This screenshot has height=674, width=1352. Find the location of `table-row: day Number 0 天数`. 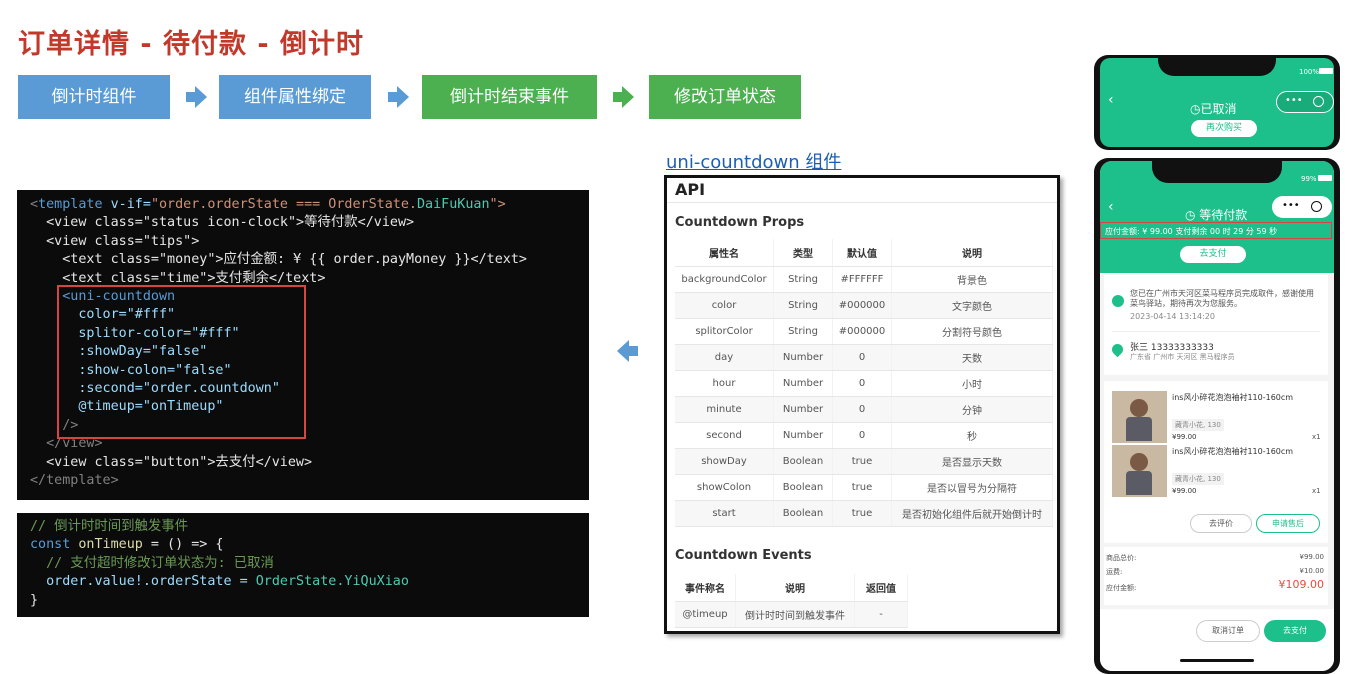

table-row: day Number 0 天数 is located at coordinates (864, 357).